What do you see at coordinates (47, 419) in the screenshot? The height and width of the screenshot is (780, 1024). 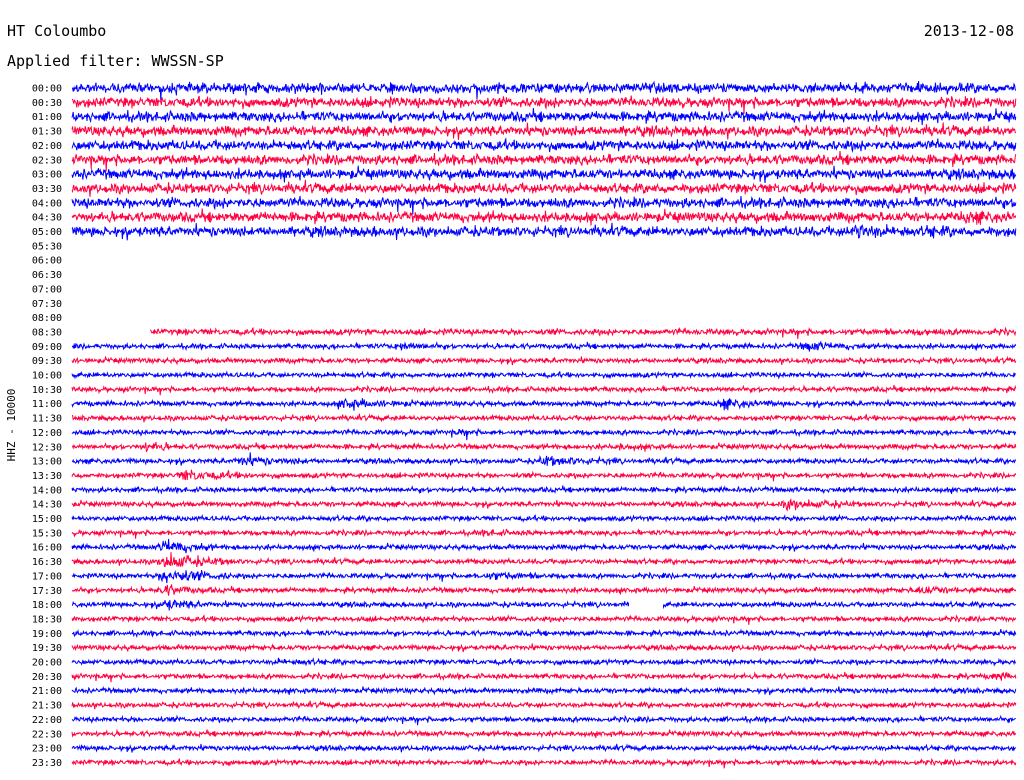 I see `time-label: 11:30` at bounding box center [47, 419].